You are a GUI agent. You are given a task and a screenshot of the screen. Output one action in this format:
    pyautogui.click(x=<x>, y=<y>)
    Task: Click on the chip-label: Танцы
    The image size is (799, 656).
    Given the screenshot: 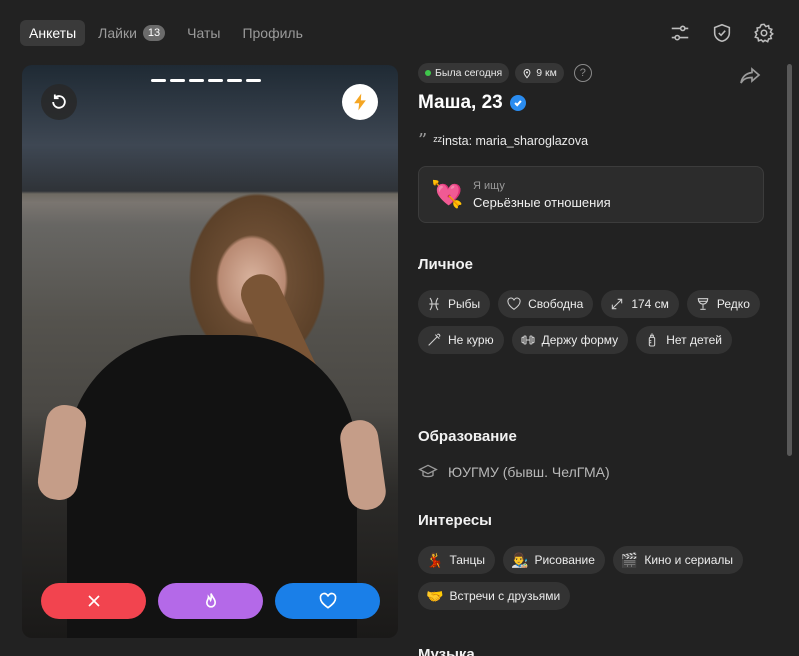 What is the action you would take?
    pyautogui.click(x=467, y=560)
    